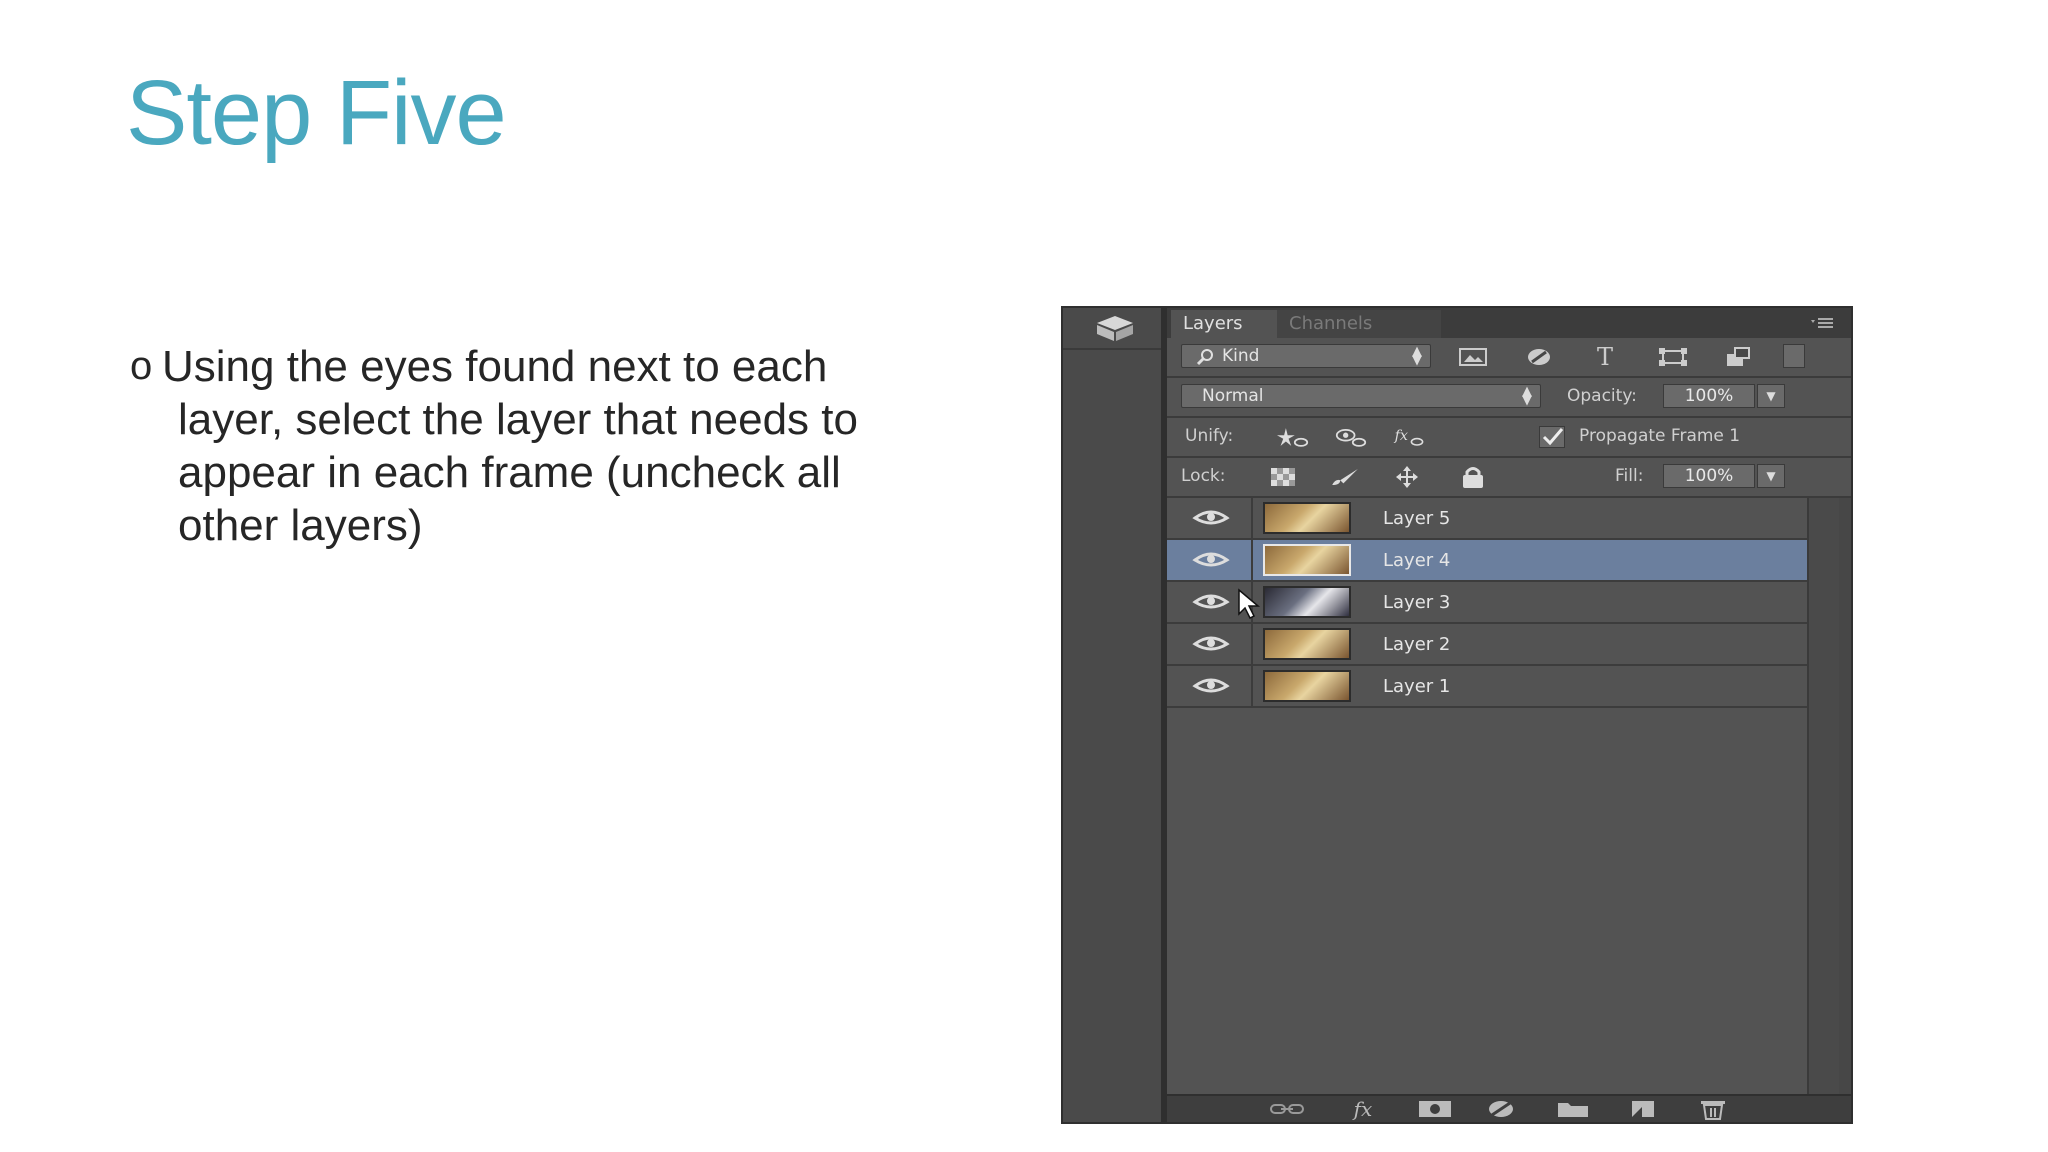 The height and width of the screenshot is (1152, 2048). Describe the element at coordinates (1709, 396) in the screenshot. I see `opacity-input: 100%` at that location.